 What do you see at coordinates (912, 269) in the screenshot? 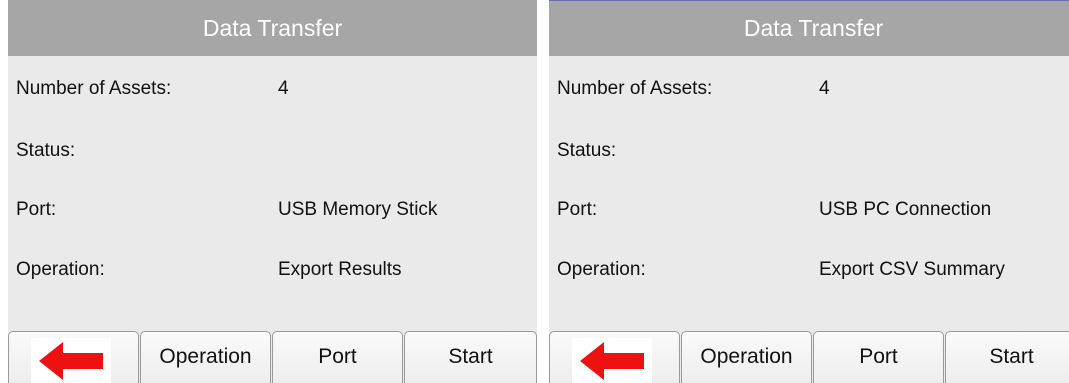
I see `operation-value: Export CSV Summary` at bounding box center [912, 269].